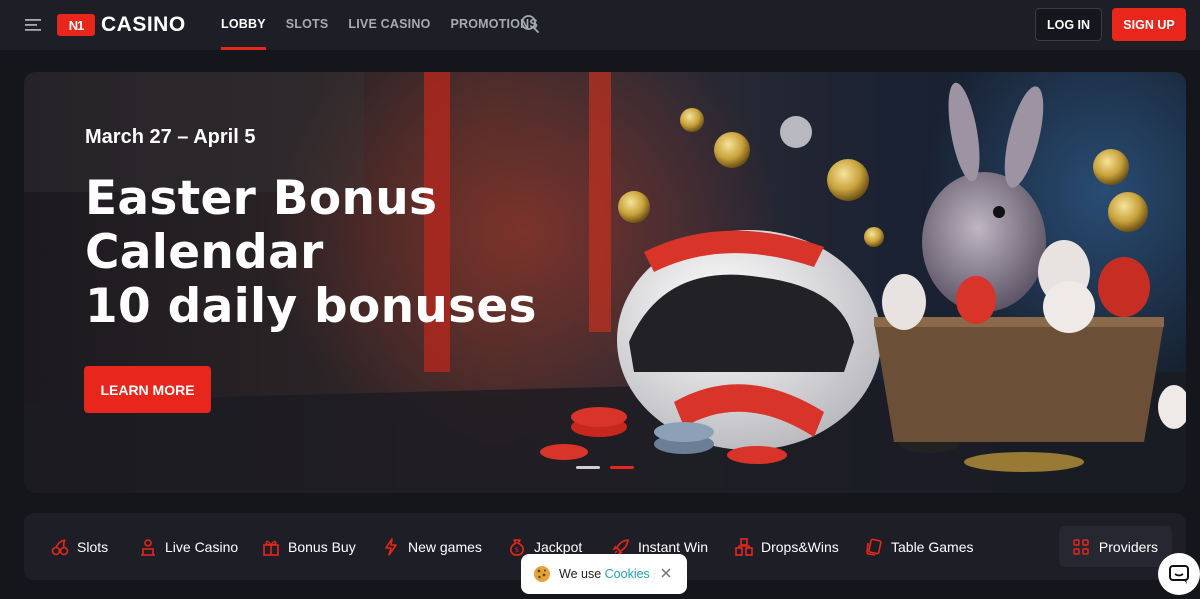 The image size is (1200, 599). What do you see at coordinates (143, 24) in the screenshot?
I see `logo-text: CASINO` at bounding box center [143, 24].